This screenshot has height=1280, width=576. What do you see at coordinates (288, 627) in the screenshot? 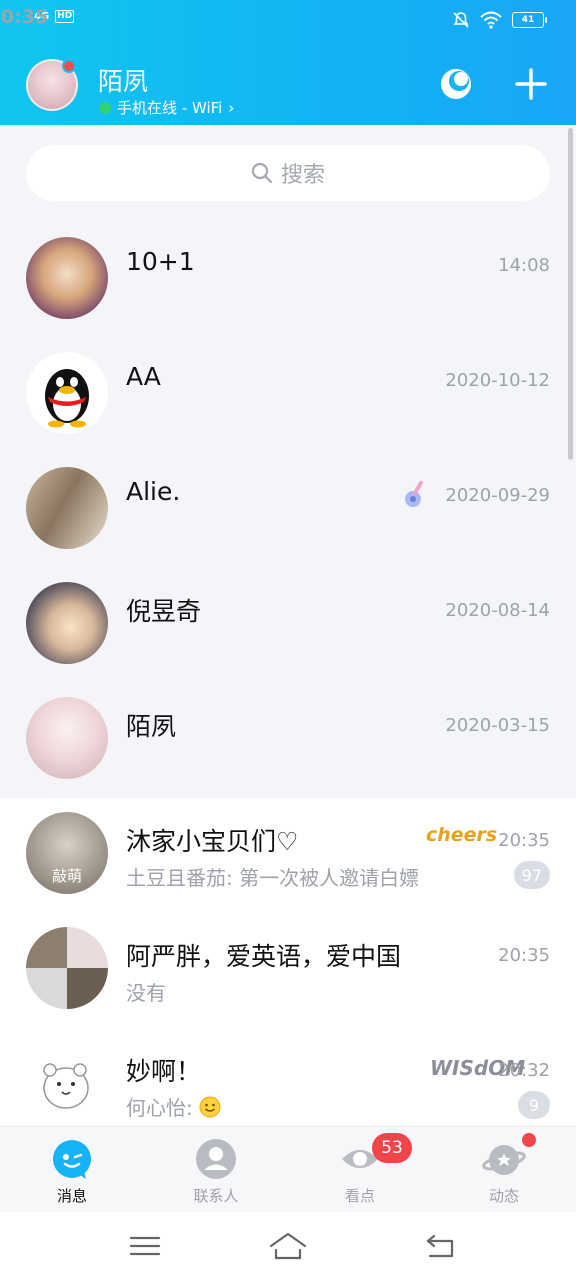
I see `chat-row-pinned: 倪昱奇 2020-08-14` at bounding box center [288, 627].